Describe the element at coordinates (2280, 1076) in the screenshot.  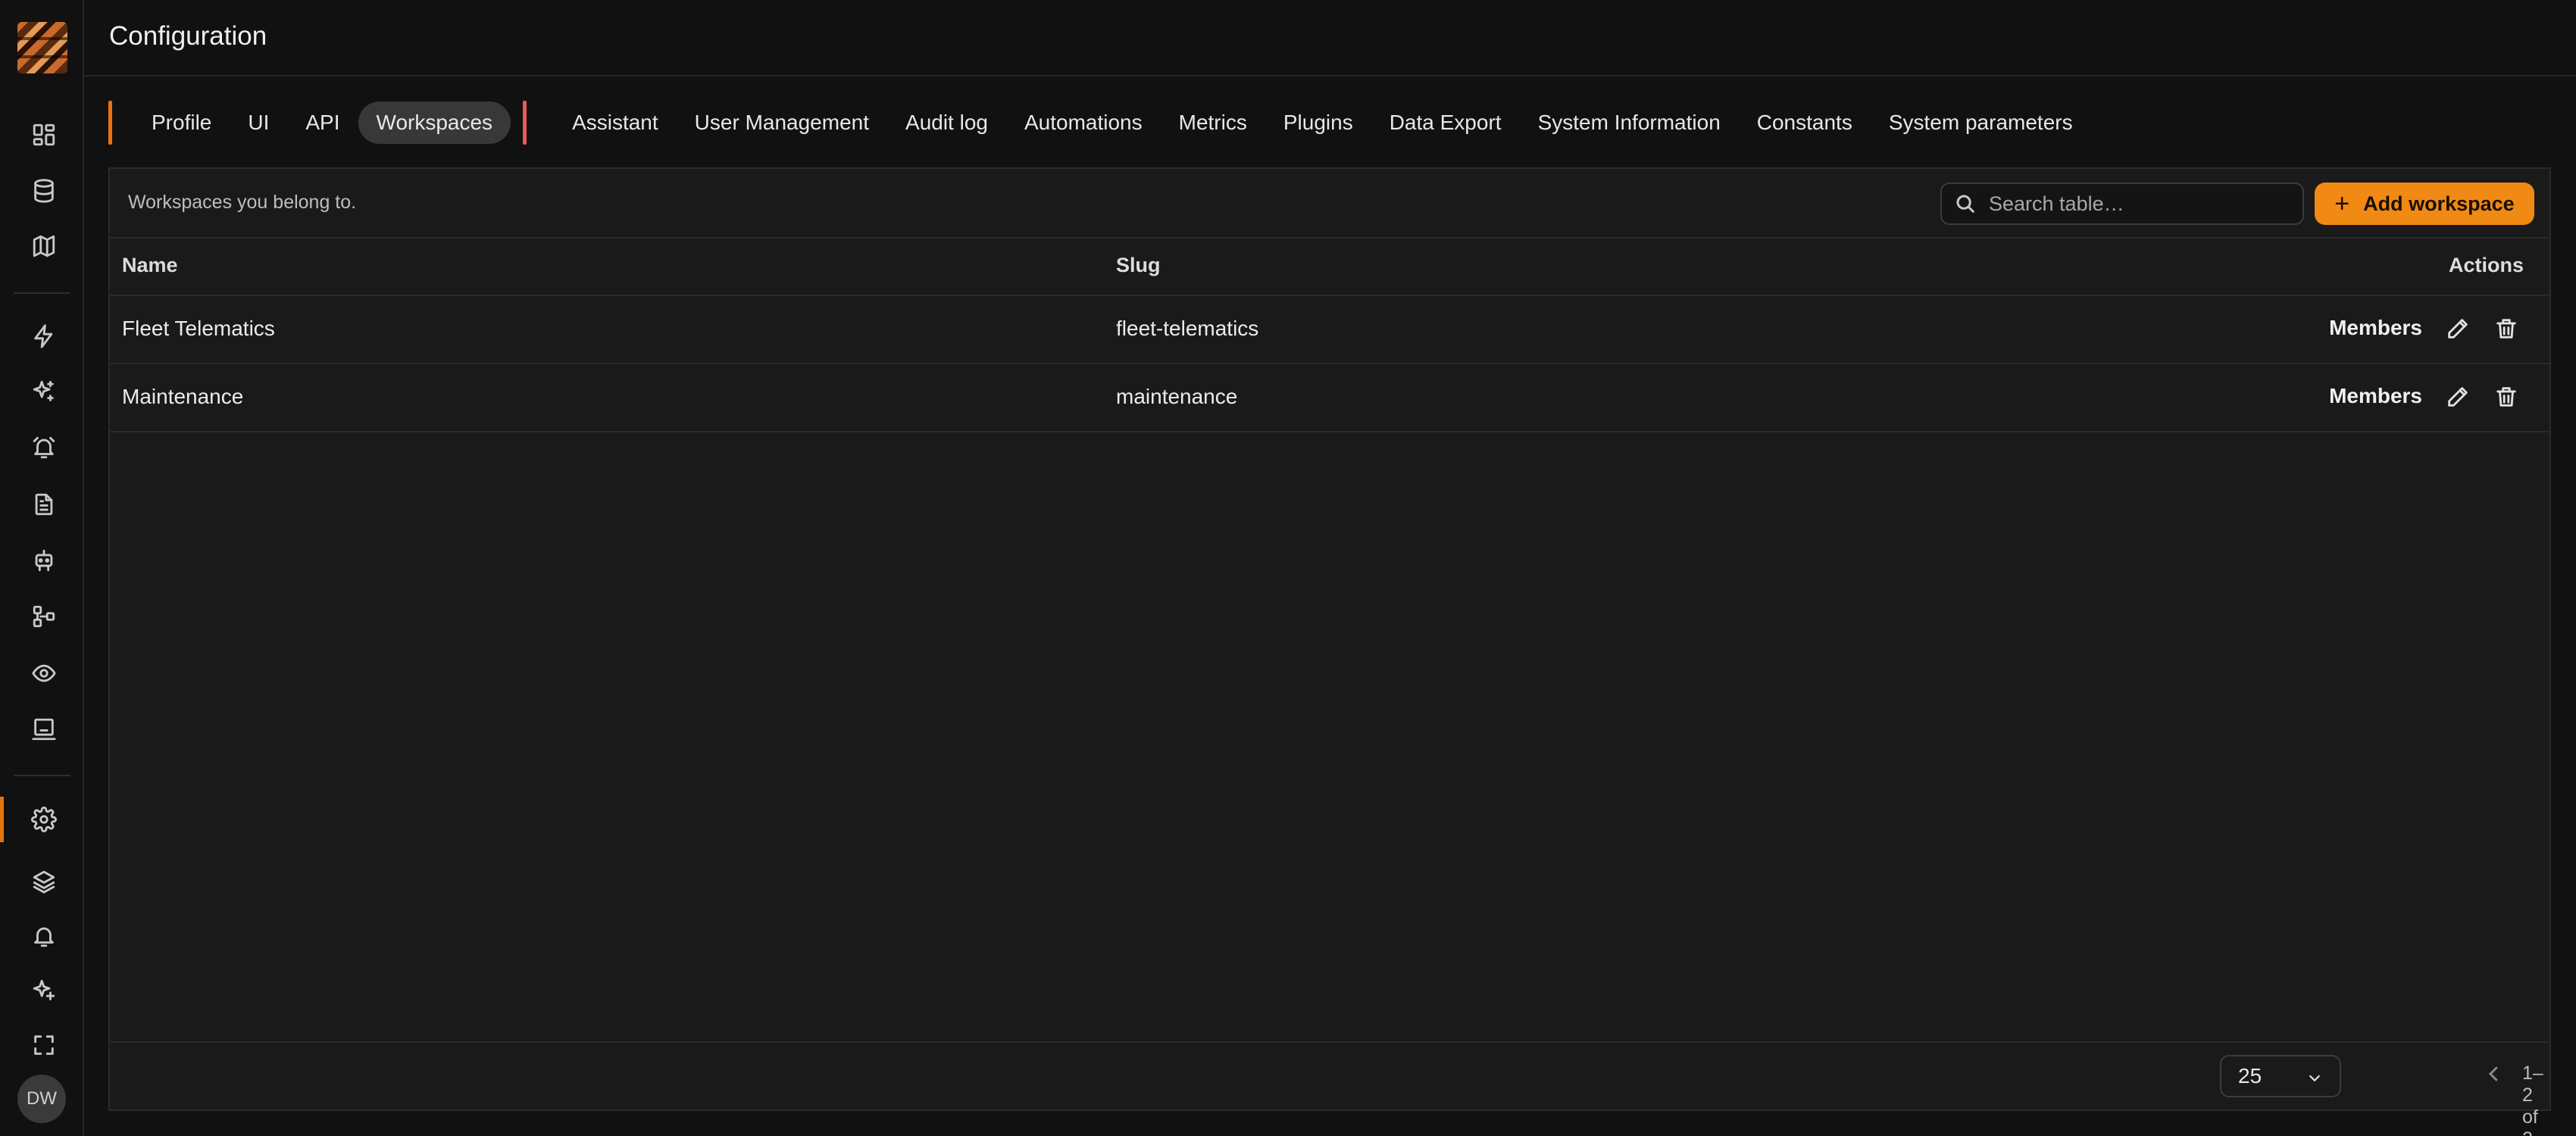
I see `page-size-select: 25` at that location.